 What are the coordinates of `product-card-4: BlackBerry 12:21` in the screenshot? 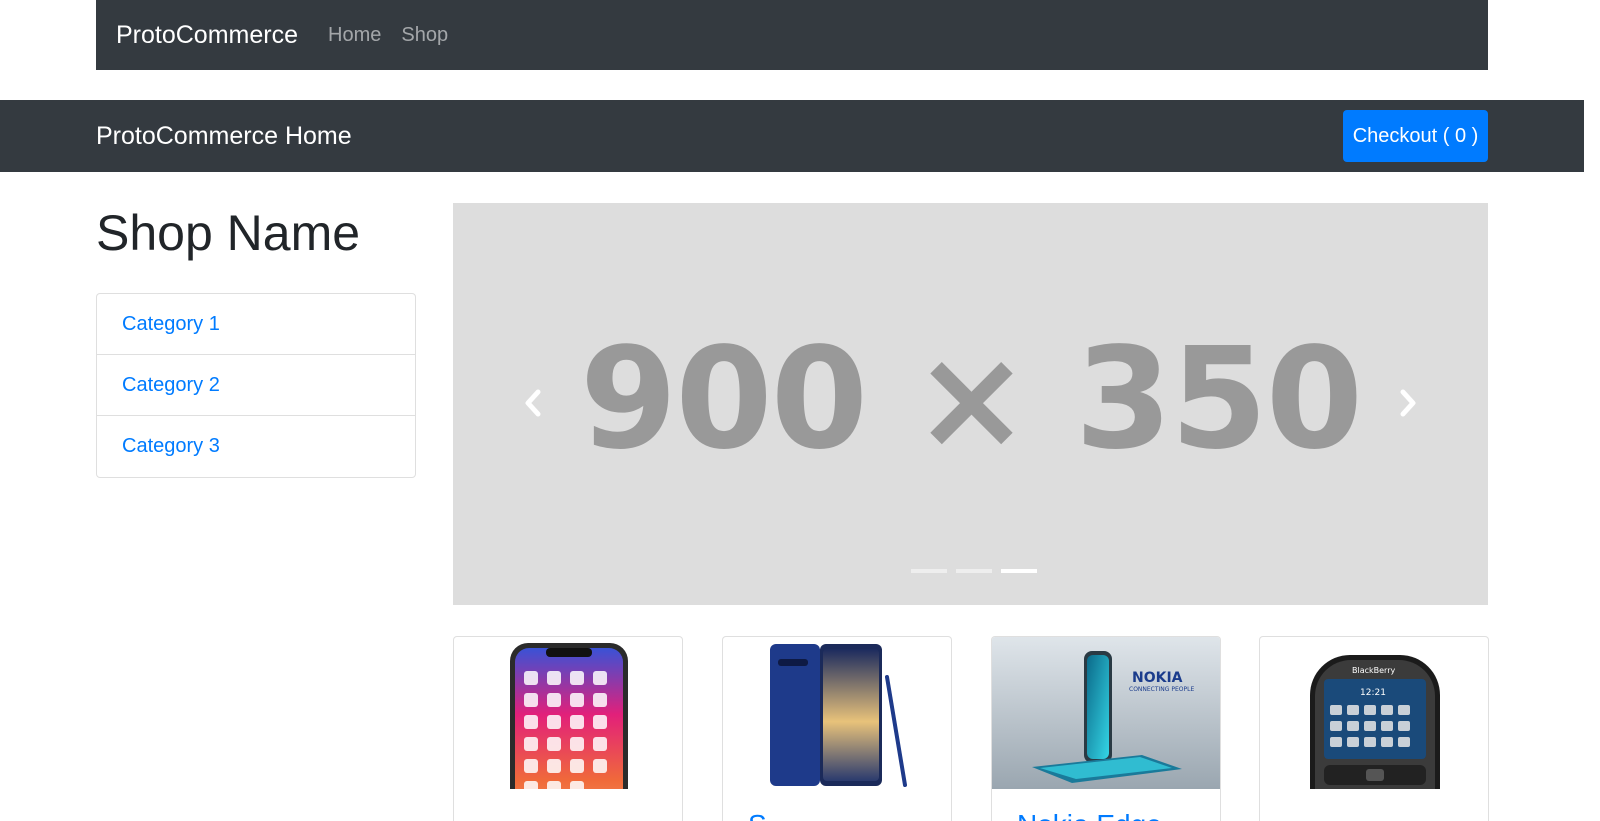 It's located at (1374, 728).